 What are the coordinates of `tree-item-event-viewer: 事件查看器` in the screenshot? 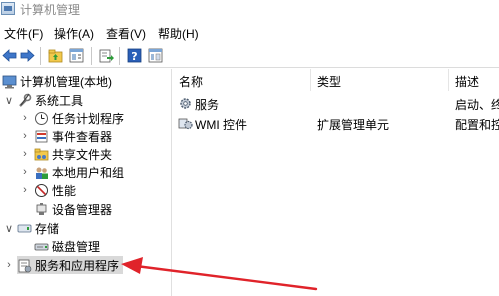 It's located at (73, 136).